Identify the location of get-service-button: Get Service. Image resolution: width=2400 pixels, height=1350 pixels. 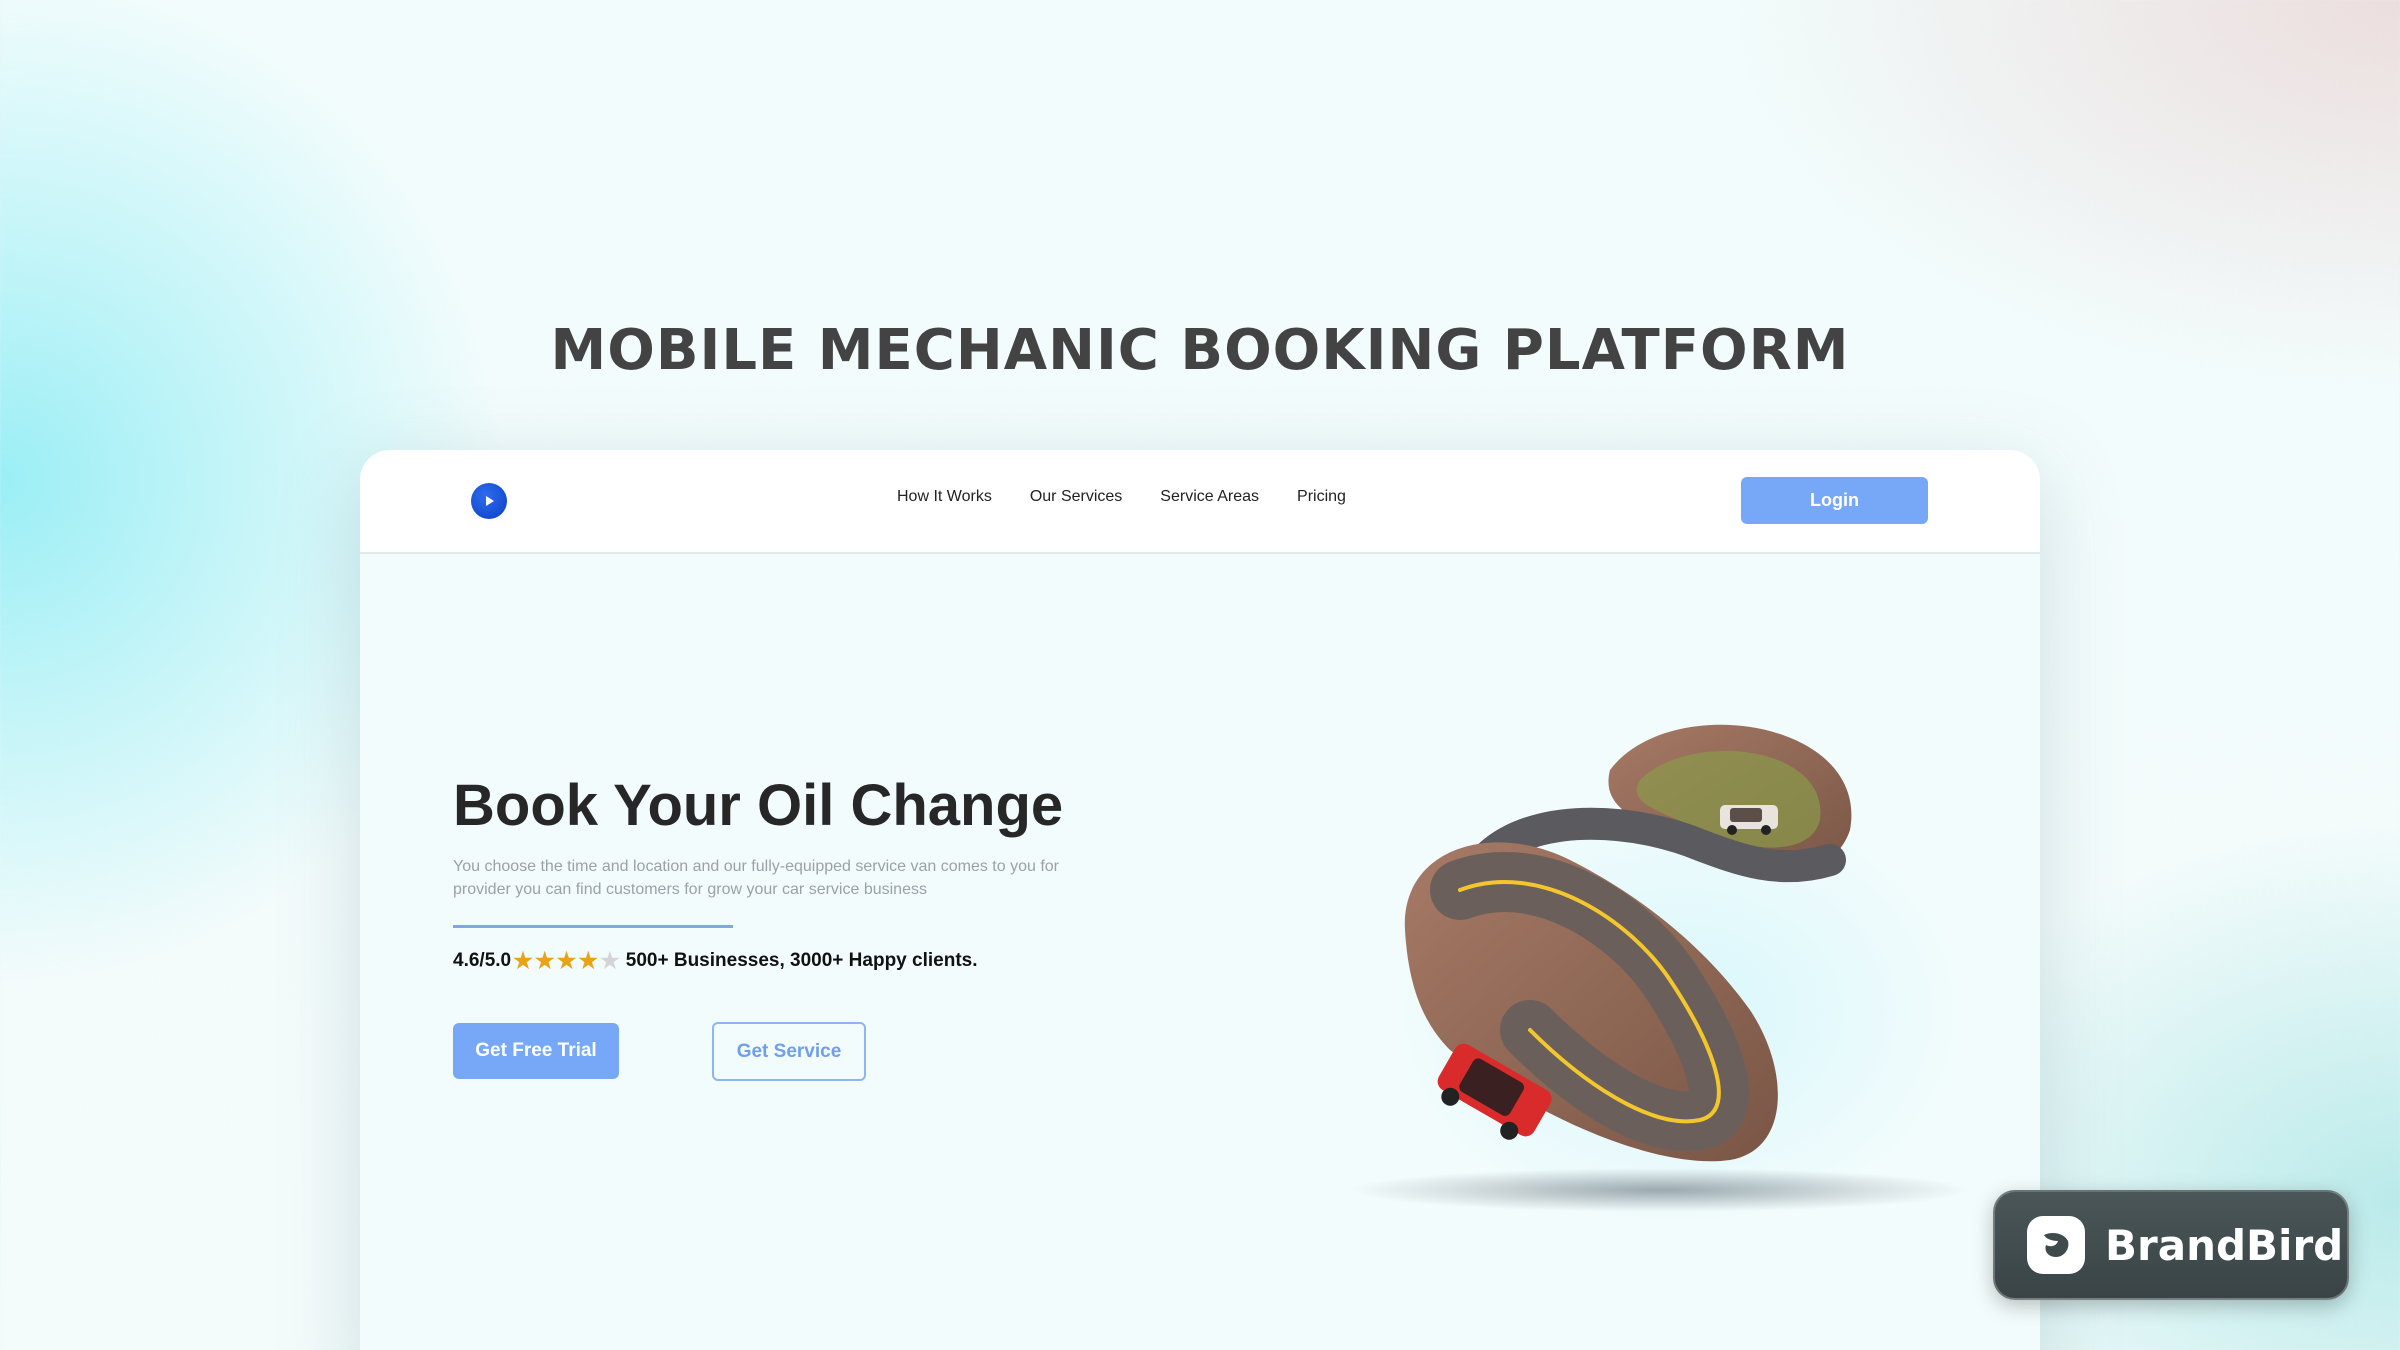
(789, 1051).